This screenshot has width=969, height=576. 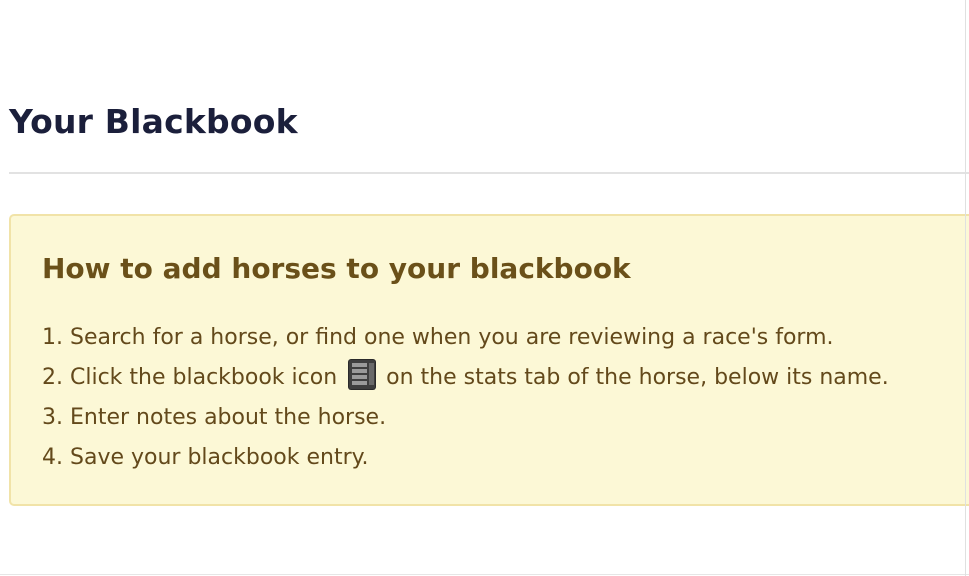 I want to click on list-item: 3. Enter notes about the horse., so click(x=465, y=418).